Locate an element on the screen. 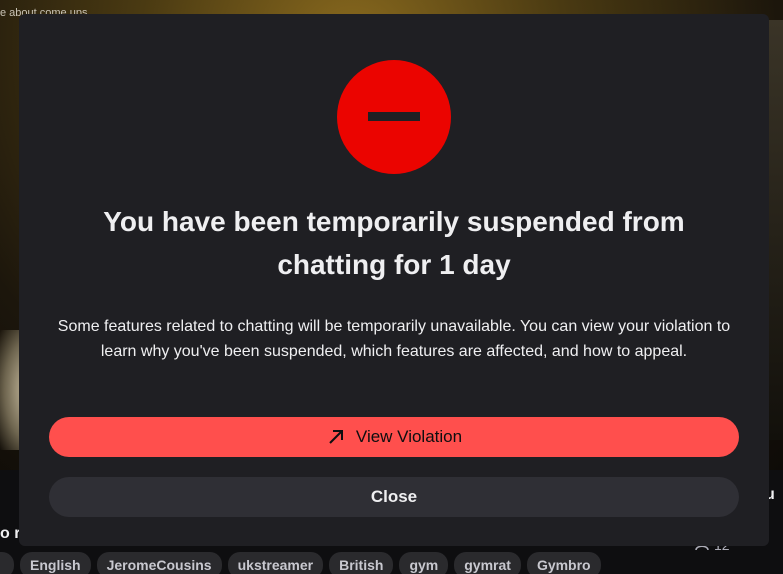 This screenshot has height=574, width=783. stop-bar is located at coordinates (394, 116).